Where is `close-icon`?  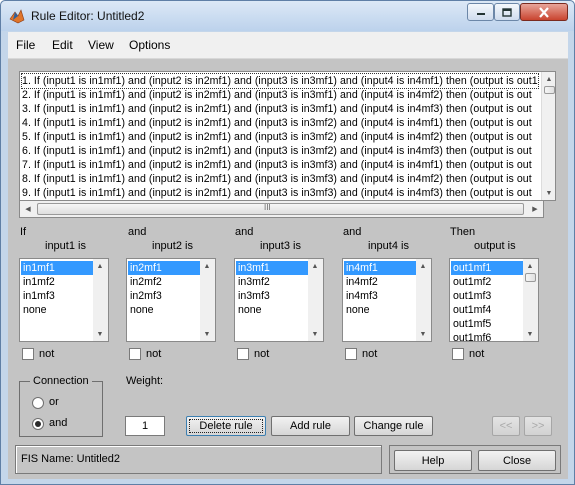 close-icon is located at coordinates (544, 12).